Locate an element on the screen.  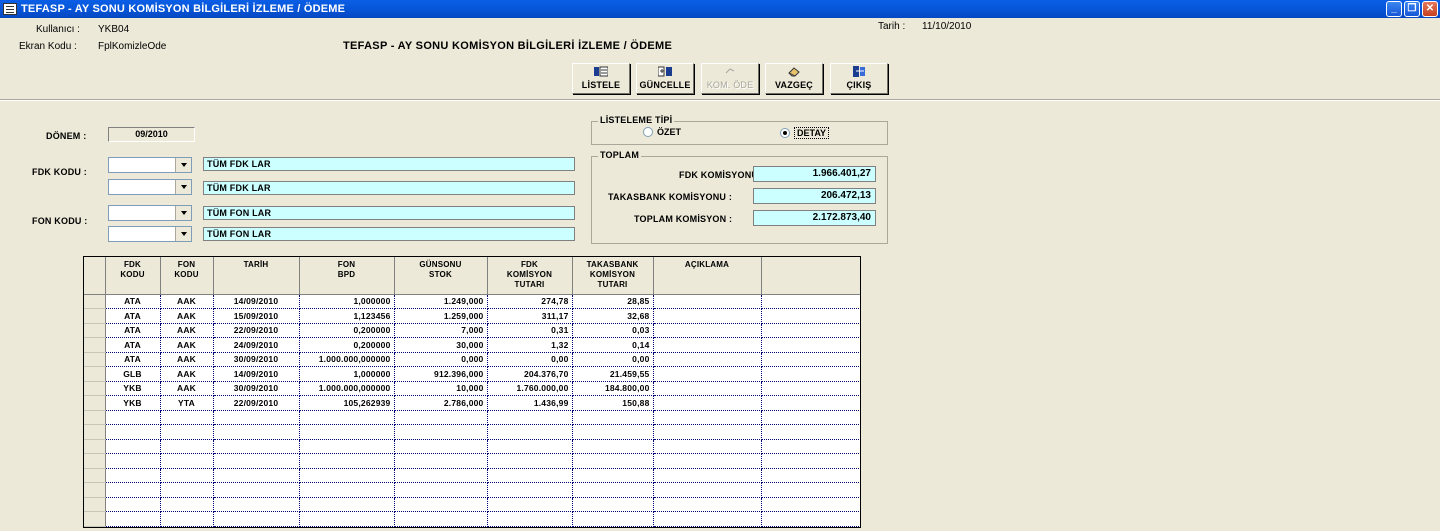
table-cell: 1,123456 is located at coordinates (347, 316).